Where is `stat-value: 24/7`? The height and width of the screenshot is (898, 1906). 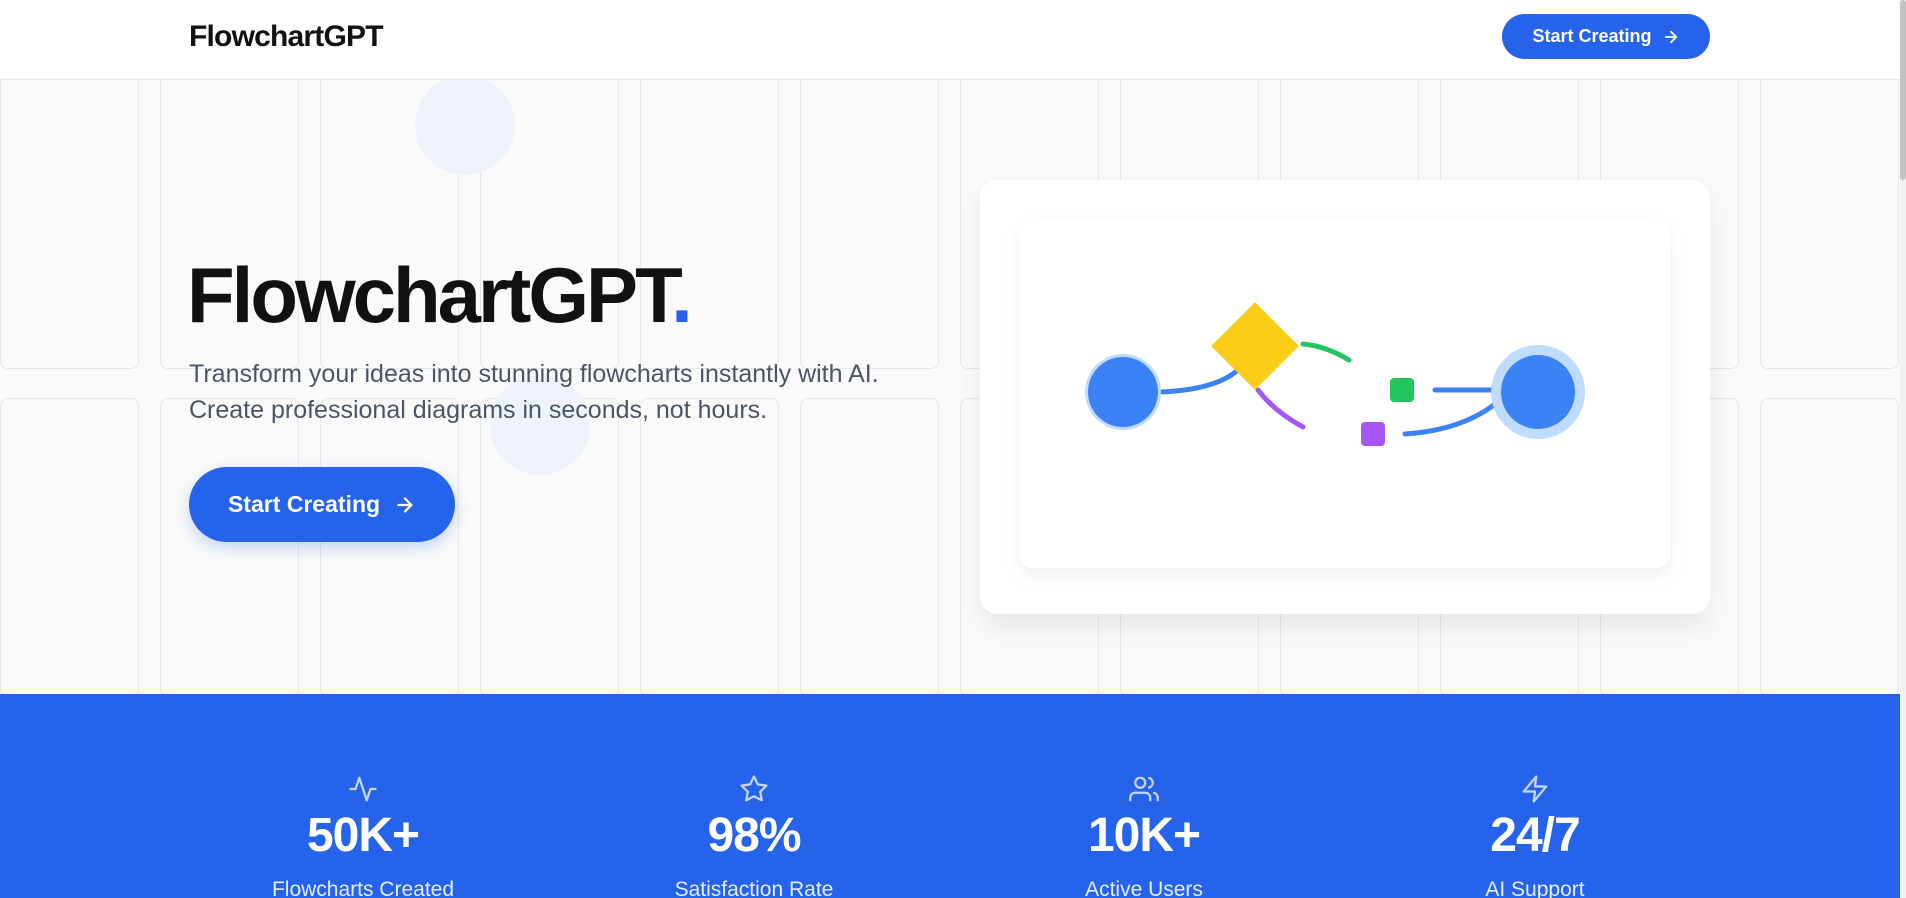 stat-value: 24/7 is located at coordinates (1535, 835).